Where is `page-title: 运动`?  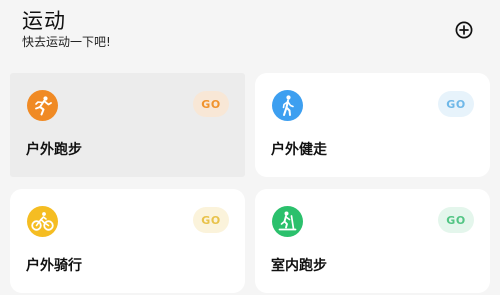 page-title: 运动 is located at coordinates (44, 21).